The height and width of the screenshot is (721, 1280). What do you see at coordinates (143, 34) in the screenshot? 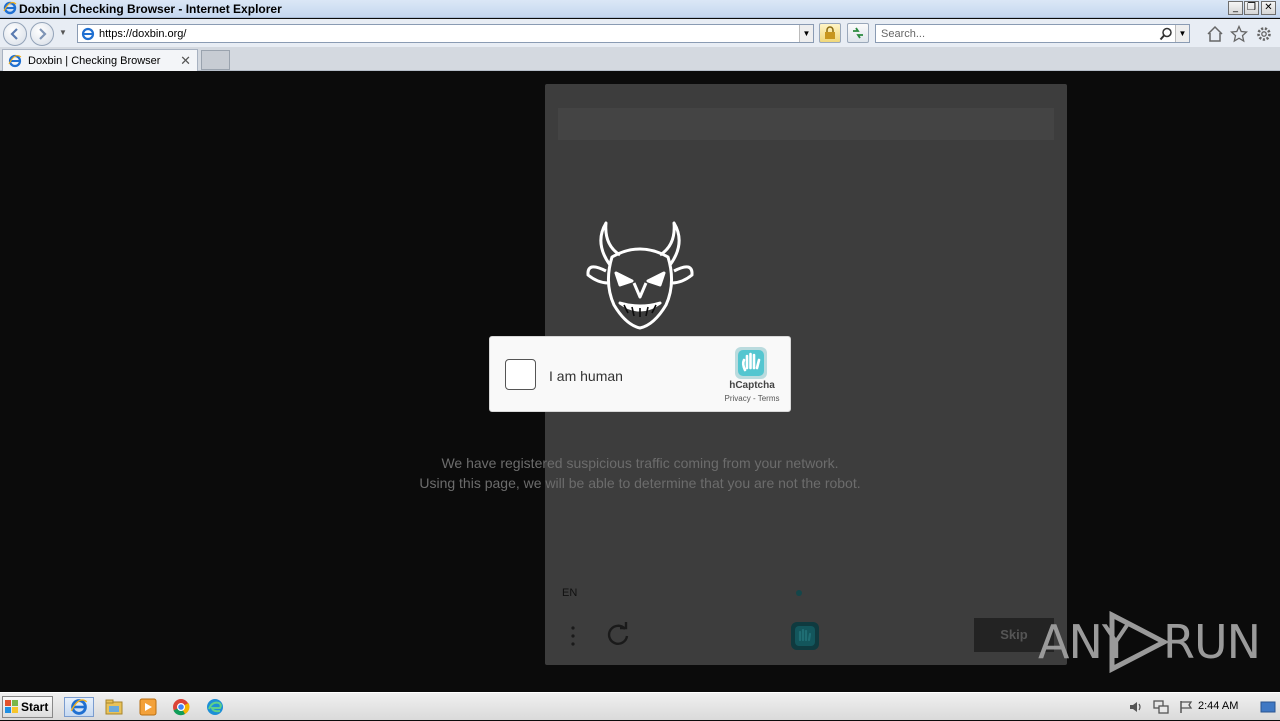
I see `url-text: https://doxbin.org/` at bounding box center [143, 34].